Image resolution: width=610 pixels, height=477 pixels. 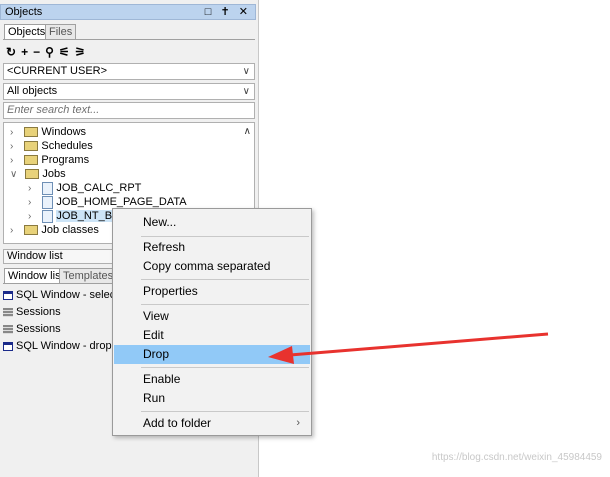 What do you see at coordinates (419, 344) in the screenshot?
I see `arrow-shaft` at bounding box center [419, 344].